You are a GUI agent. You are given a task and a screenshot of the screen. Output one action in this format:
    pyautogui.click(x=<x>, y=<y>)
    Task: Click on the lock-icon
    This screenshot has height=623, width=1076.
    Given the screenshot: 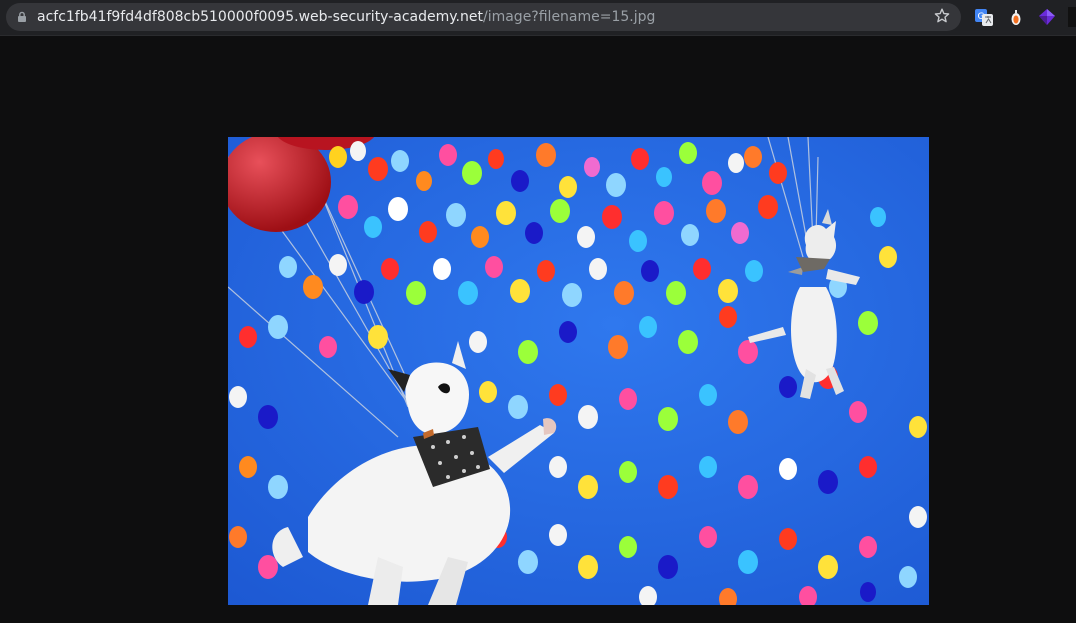 What is the action you would take?
    pyautogui.click(x=22, y=17)
    